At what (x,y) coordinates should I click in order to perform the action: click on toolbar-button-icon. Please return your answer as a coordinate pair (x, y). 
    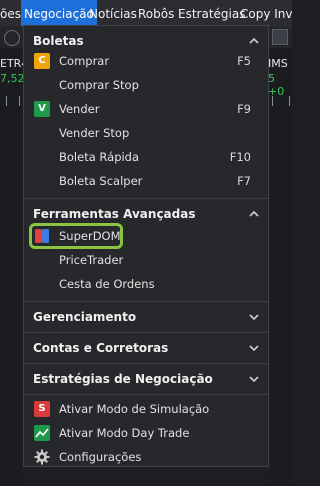
    Looking at the image, I should click on (280, 37).